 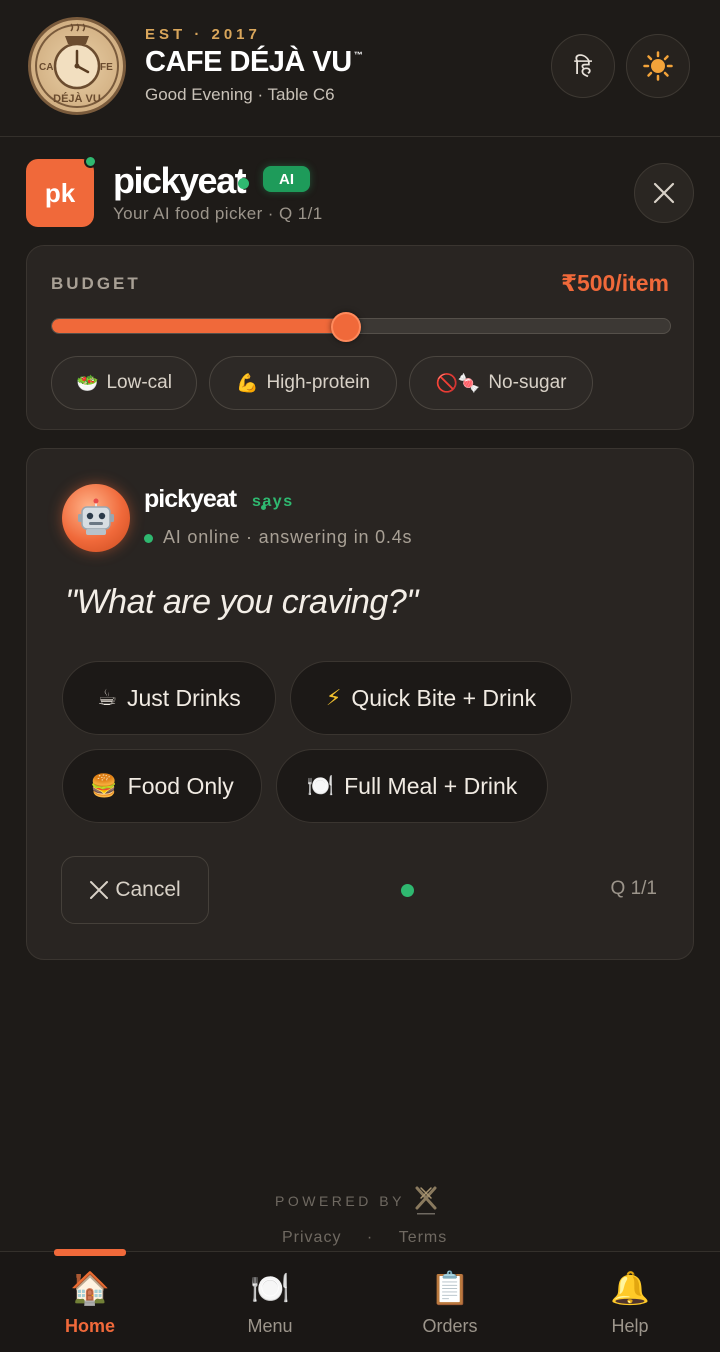 I want to click on language-toggle-button: हि, so click(x=583, y=66).